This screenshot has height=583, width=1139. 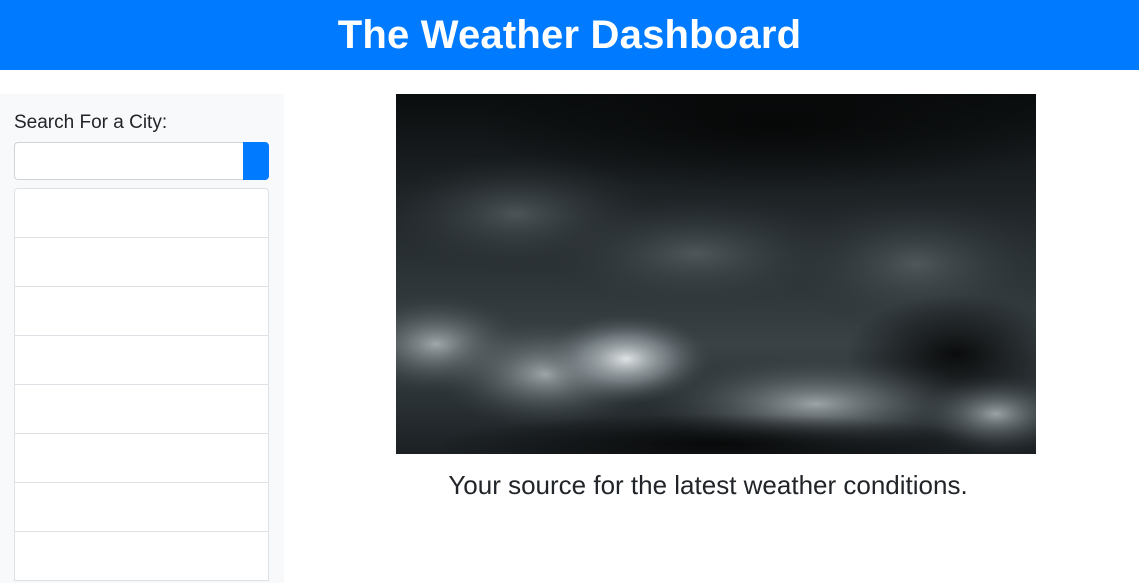 I want to click on search-button, so click(x=256, y=161).